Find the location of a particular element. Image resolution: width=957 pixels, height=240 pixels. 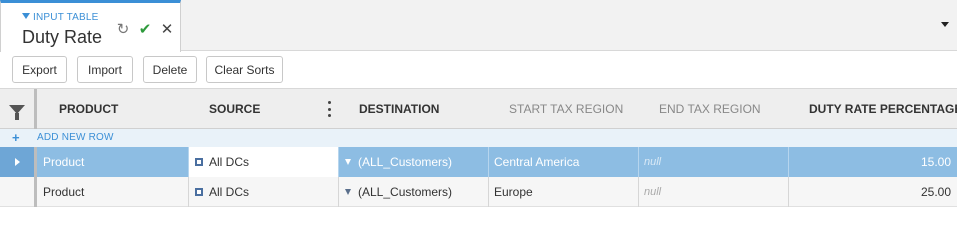

add-new-row-label: ADD NEW ROW is located at coordinates (75, 137).